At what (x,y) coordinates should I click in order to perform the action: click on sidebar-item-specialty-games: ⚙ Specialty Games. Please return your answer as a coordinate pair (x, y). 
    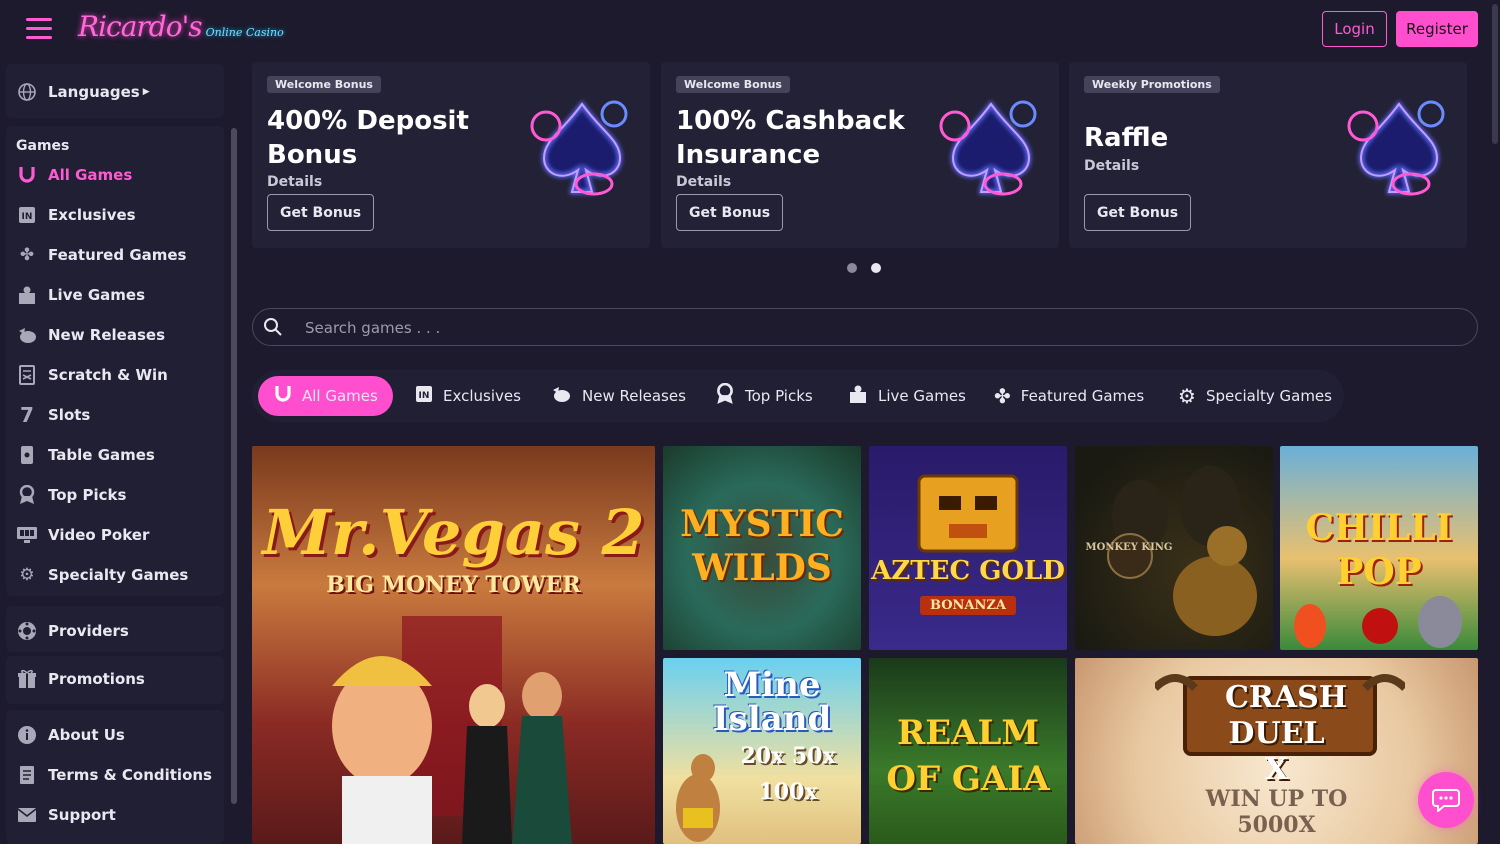
    Looking at the image, I should click on (102, 575).